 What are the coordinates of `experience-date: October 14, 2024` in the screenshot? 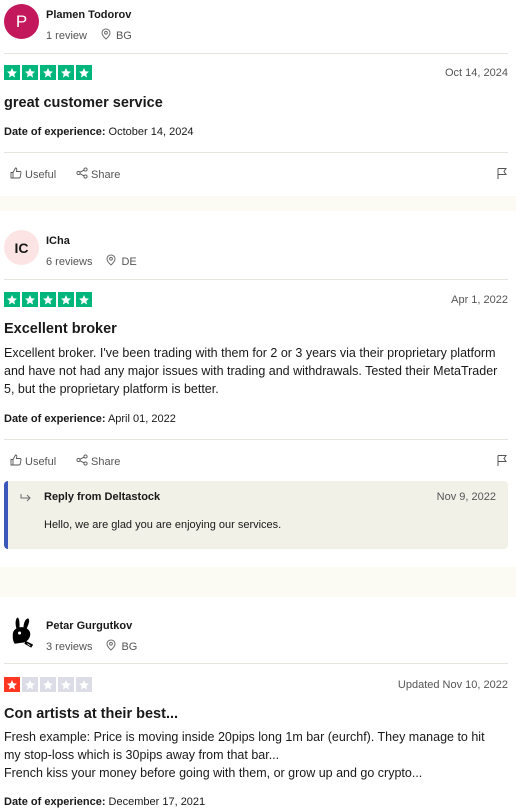 It's located at (151, 132).